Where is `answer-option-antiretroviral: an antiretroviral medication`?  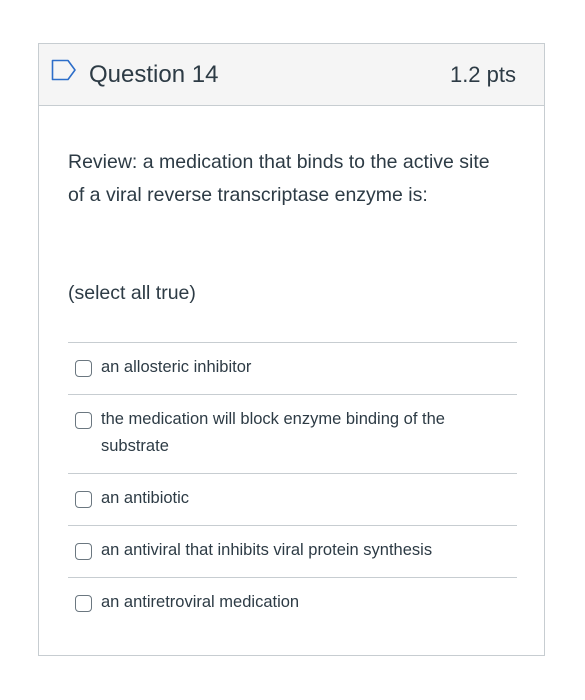 answer-option-antiretroviral: an antiretroviral medication is located at coordinates (292, 604).